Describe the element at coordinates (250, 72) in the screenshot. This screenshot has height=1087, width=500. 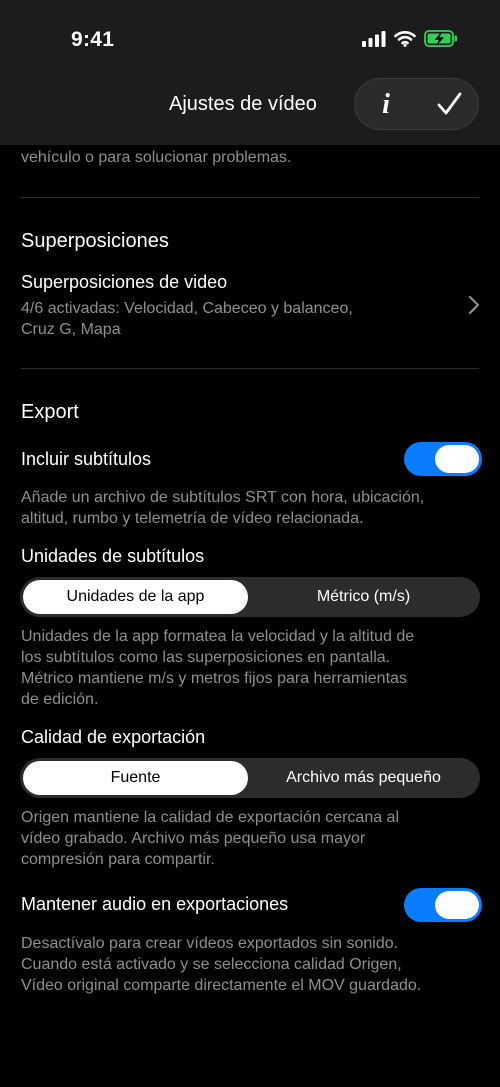
I see `navigation-header: 9:41 Ajustes de vídeo i` at that location.